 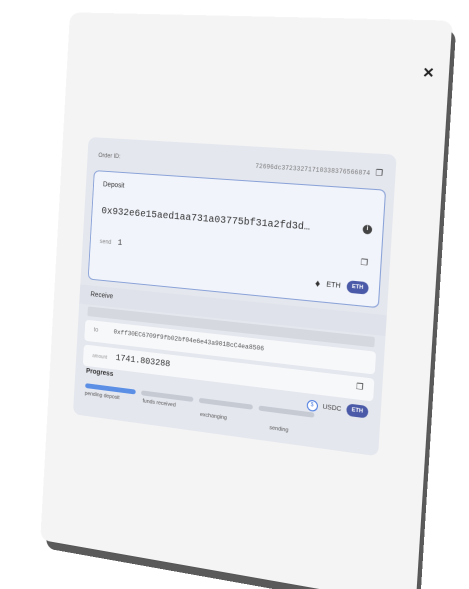 What do you see at coordinates (342, 285) in the screenshot?
I see `deposit-coin-row: ♦ ETH ETH` at bounding box center [342, 285].